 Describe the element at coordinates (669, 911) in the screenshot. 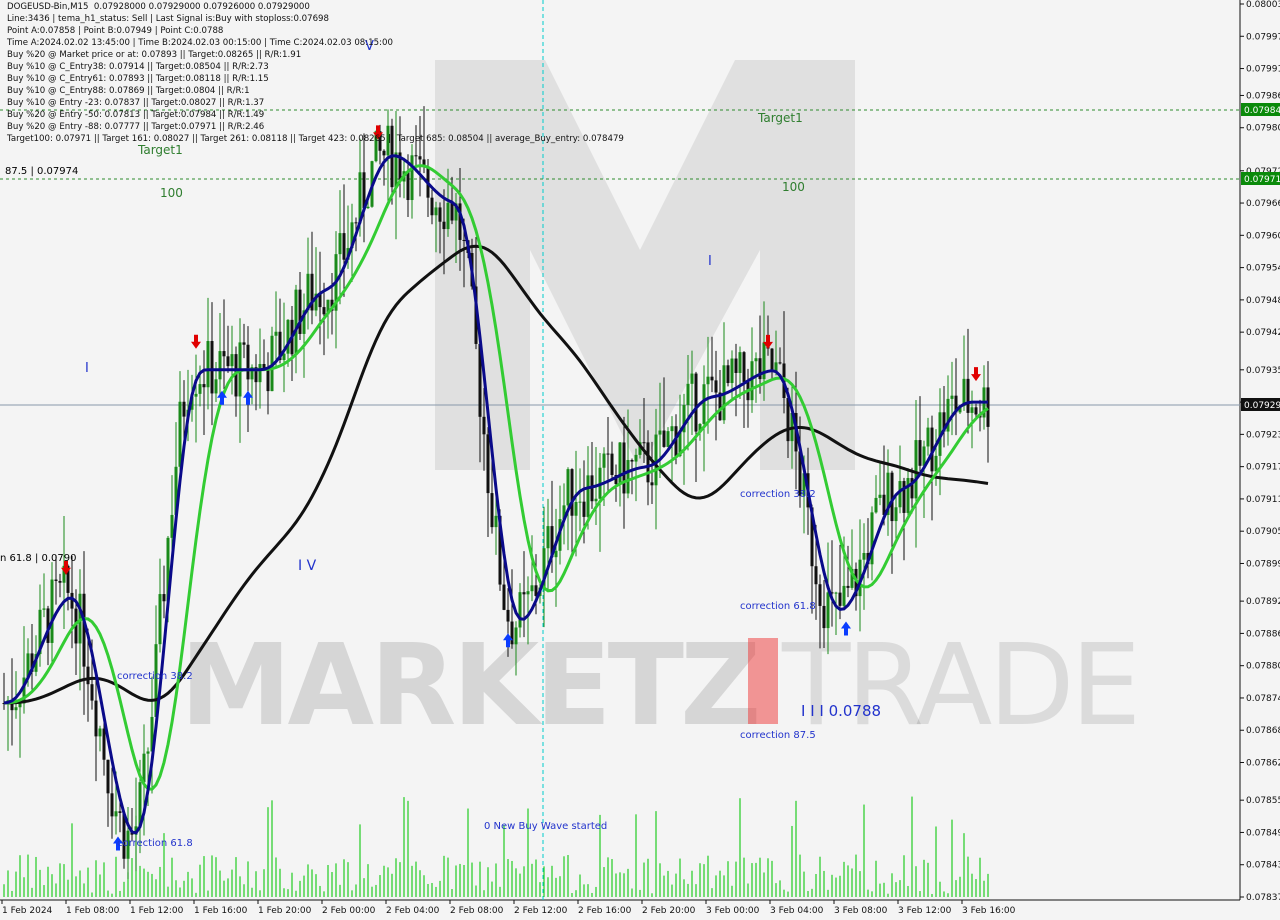

I see `time-tick-label: 2 Feb 20:00` at that location.